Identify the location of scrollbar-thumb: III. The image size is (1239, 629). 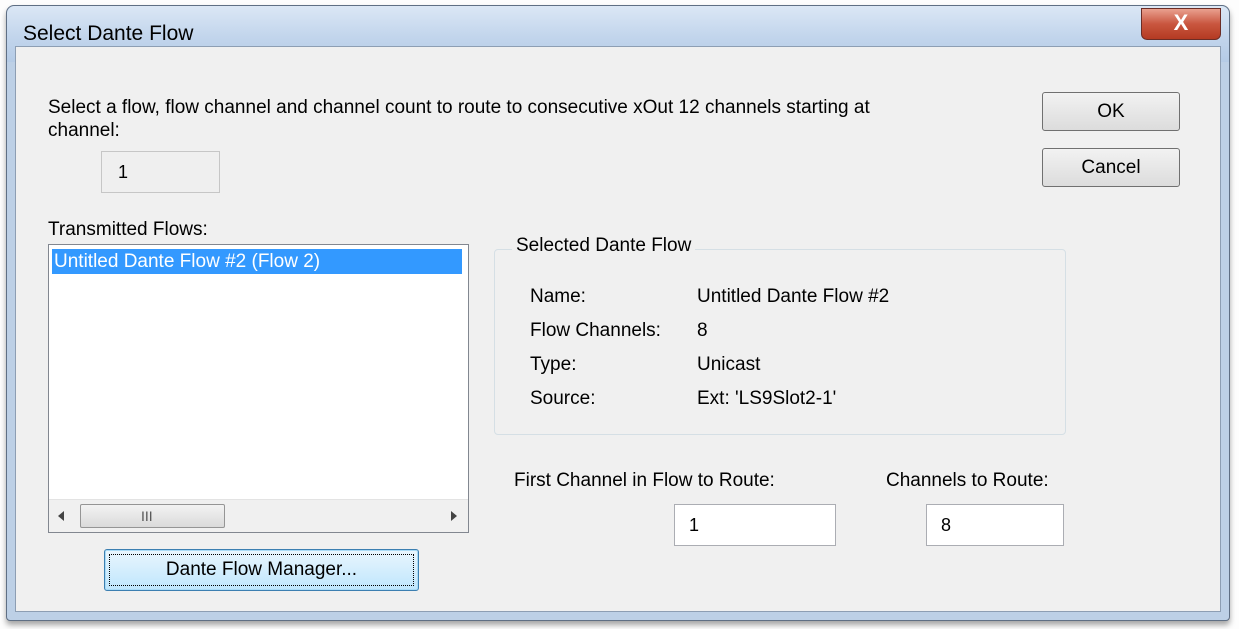
(152, 516).